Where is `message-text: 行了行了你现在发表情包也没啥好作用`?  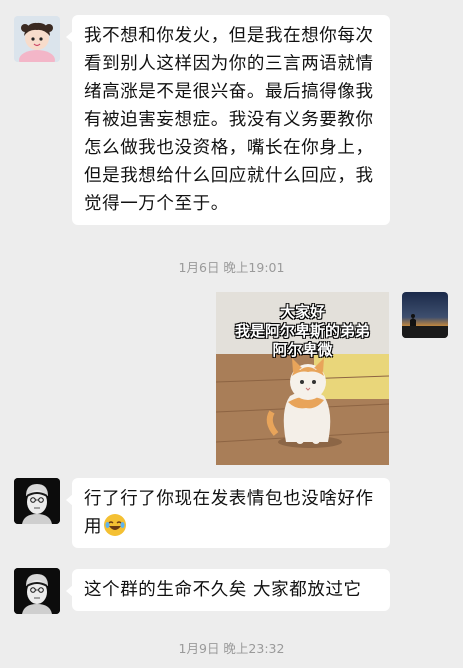 message-text: 行了行了你现在发表情包也没啥好作用 is located at coordinates (229, 513).